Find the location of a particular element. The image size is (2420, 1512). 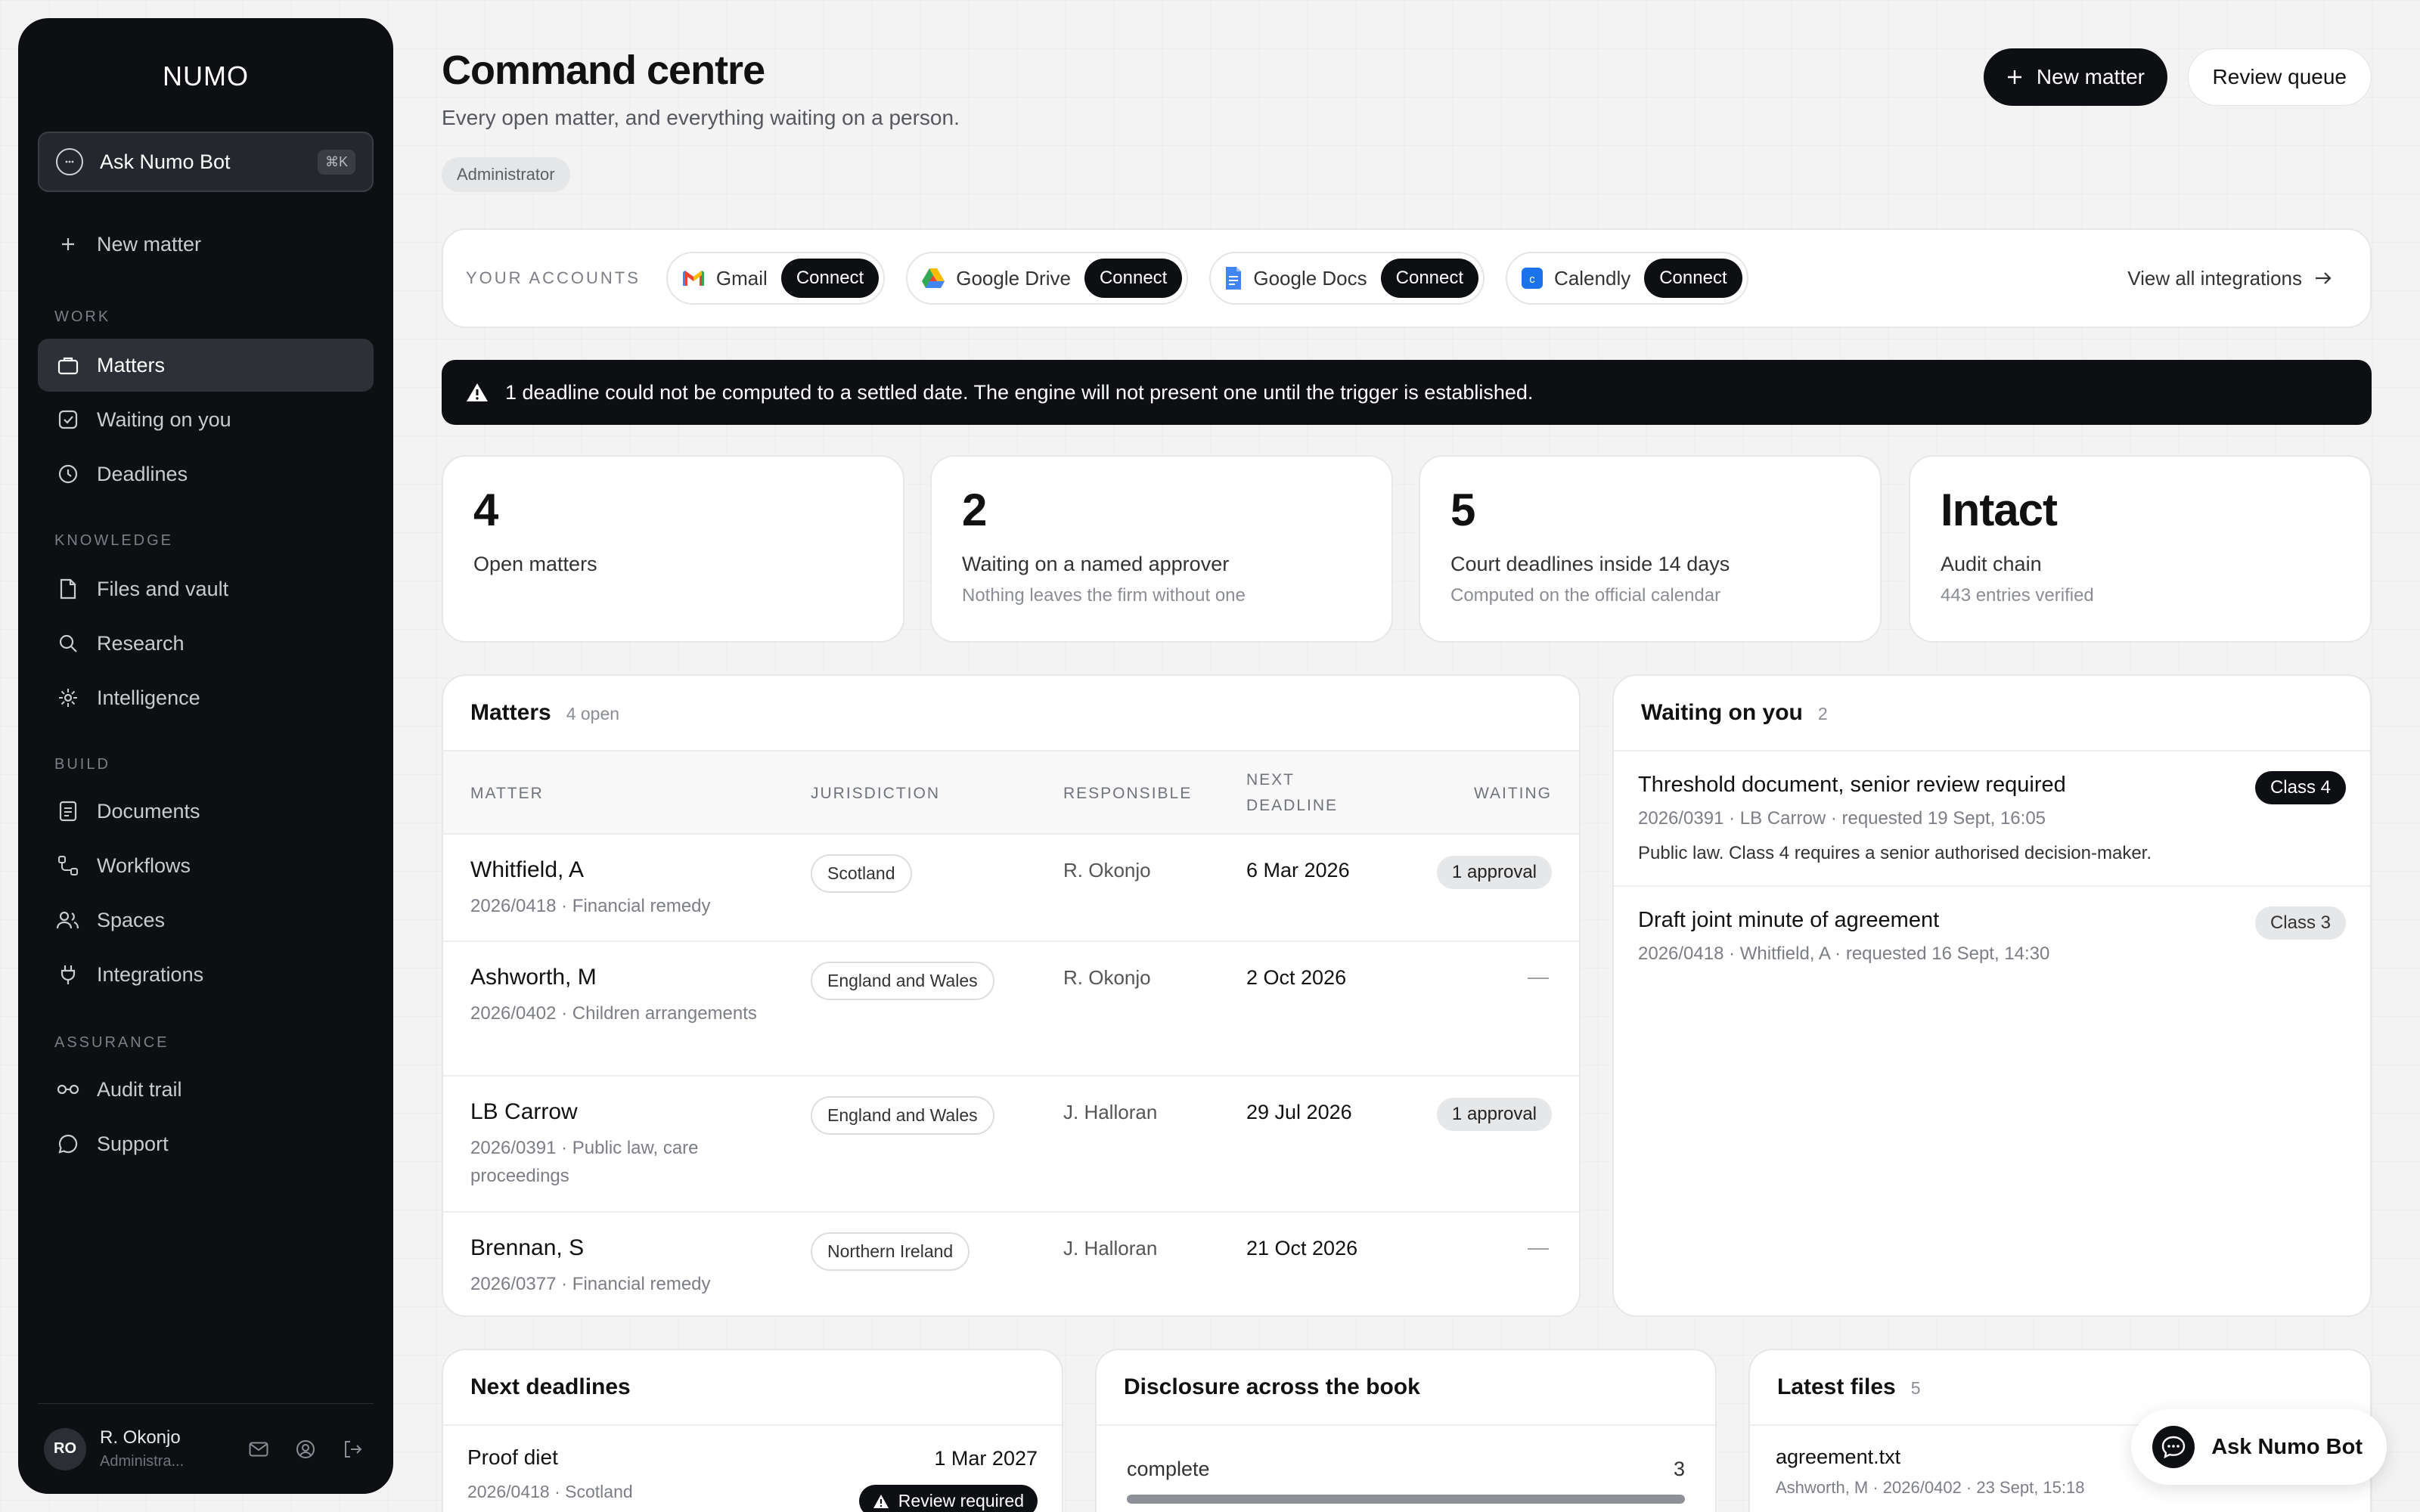

arrow-right-icon is located at coordinates (2323, 278).